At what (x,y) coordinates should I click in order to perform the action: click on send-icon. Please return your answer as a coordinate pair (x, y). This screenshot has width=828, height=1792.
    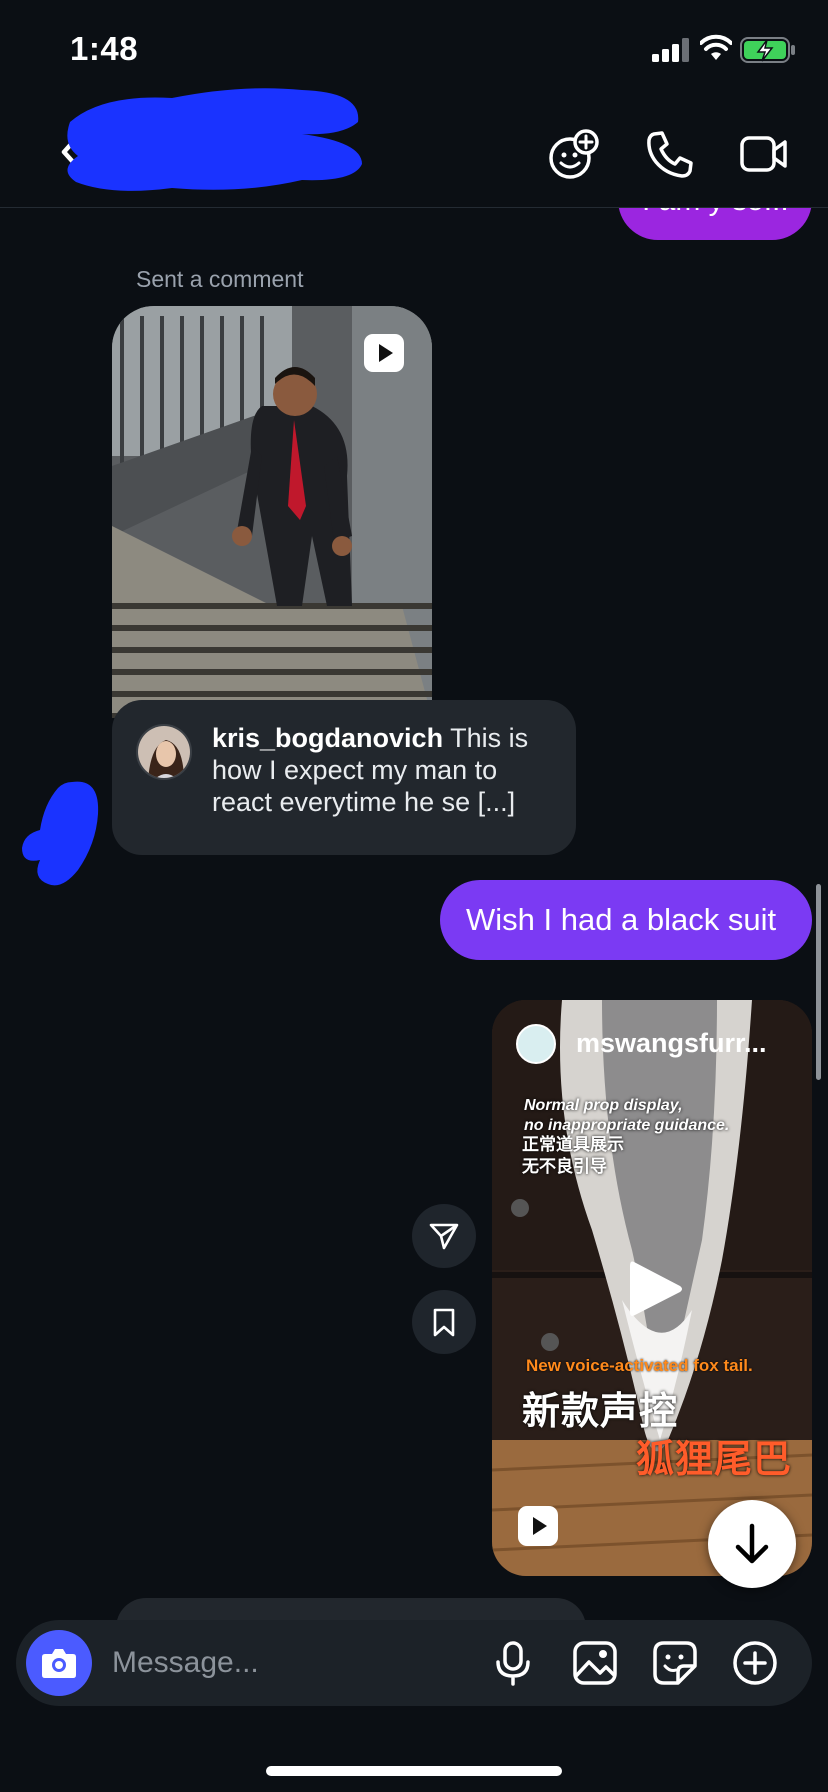
    Looking at the image, I should click on (444, 1236).